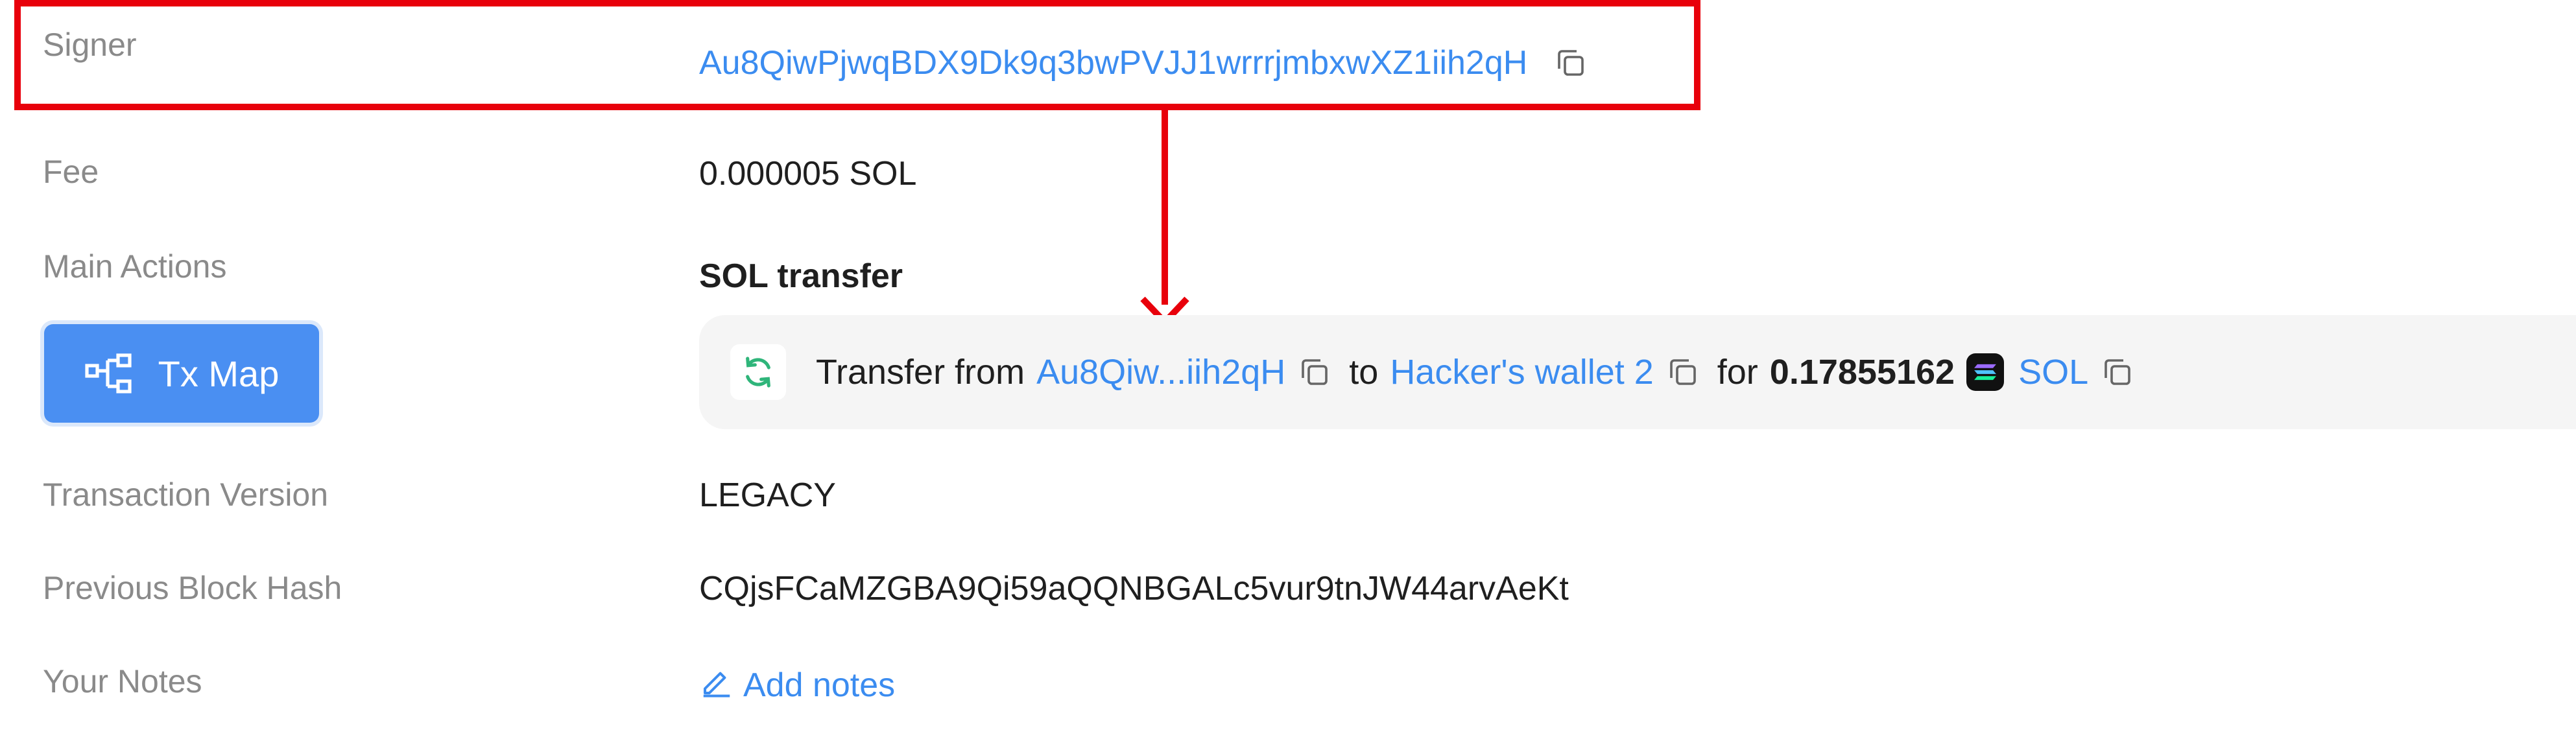 The width and height of the screenshot is (2576, 752). I want to click on transaction-version-label: Transaction Version, so click(186, 494).